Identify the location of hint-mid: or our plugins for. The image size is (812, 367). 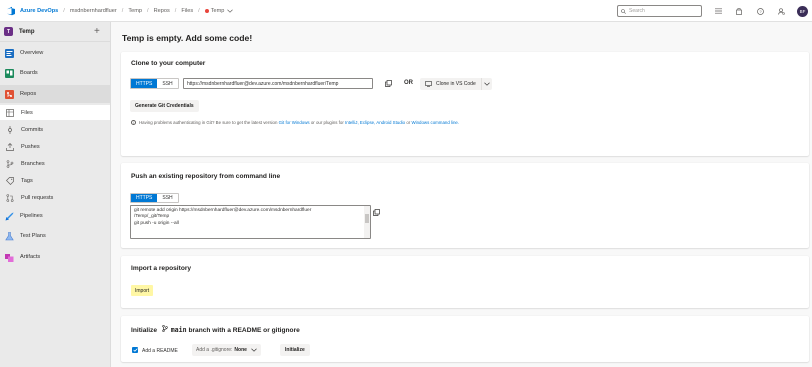
(327, 122).